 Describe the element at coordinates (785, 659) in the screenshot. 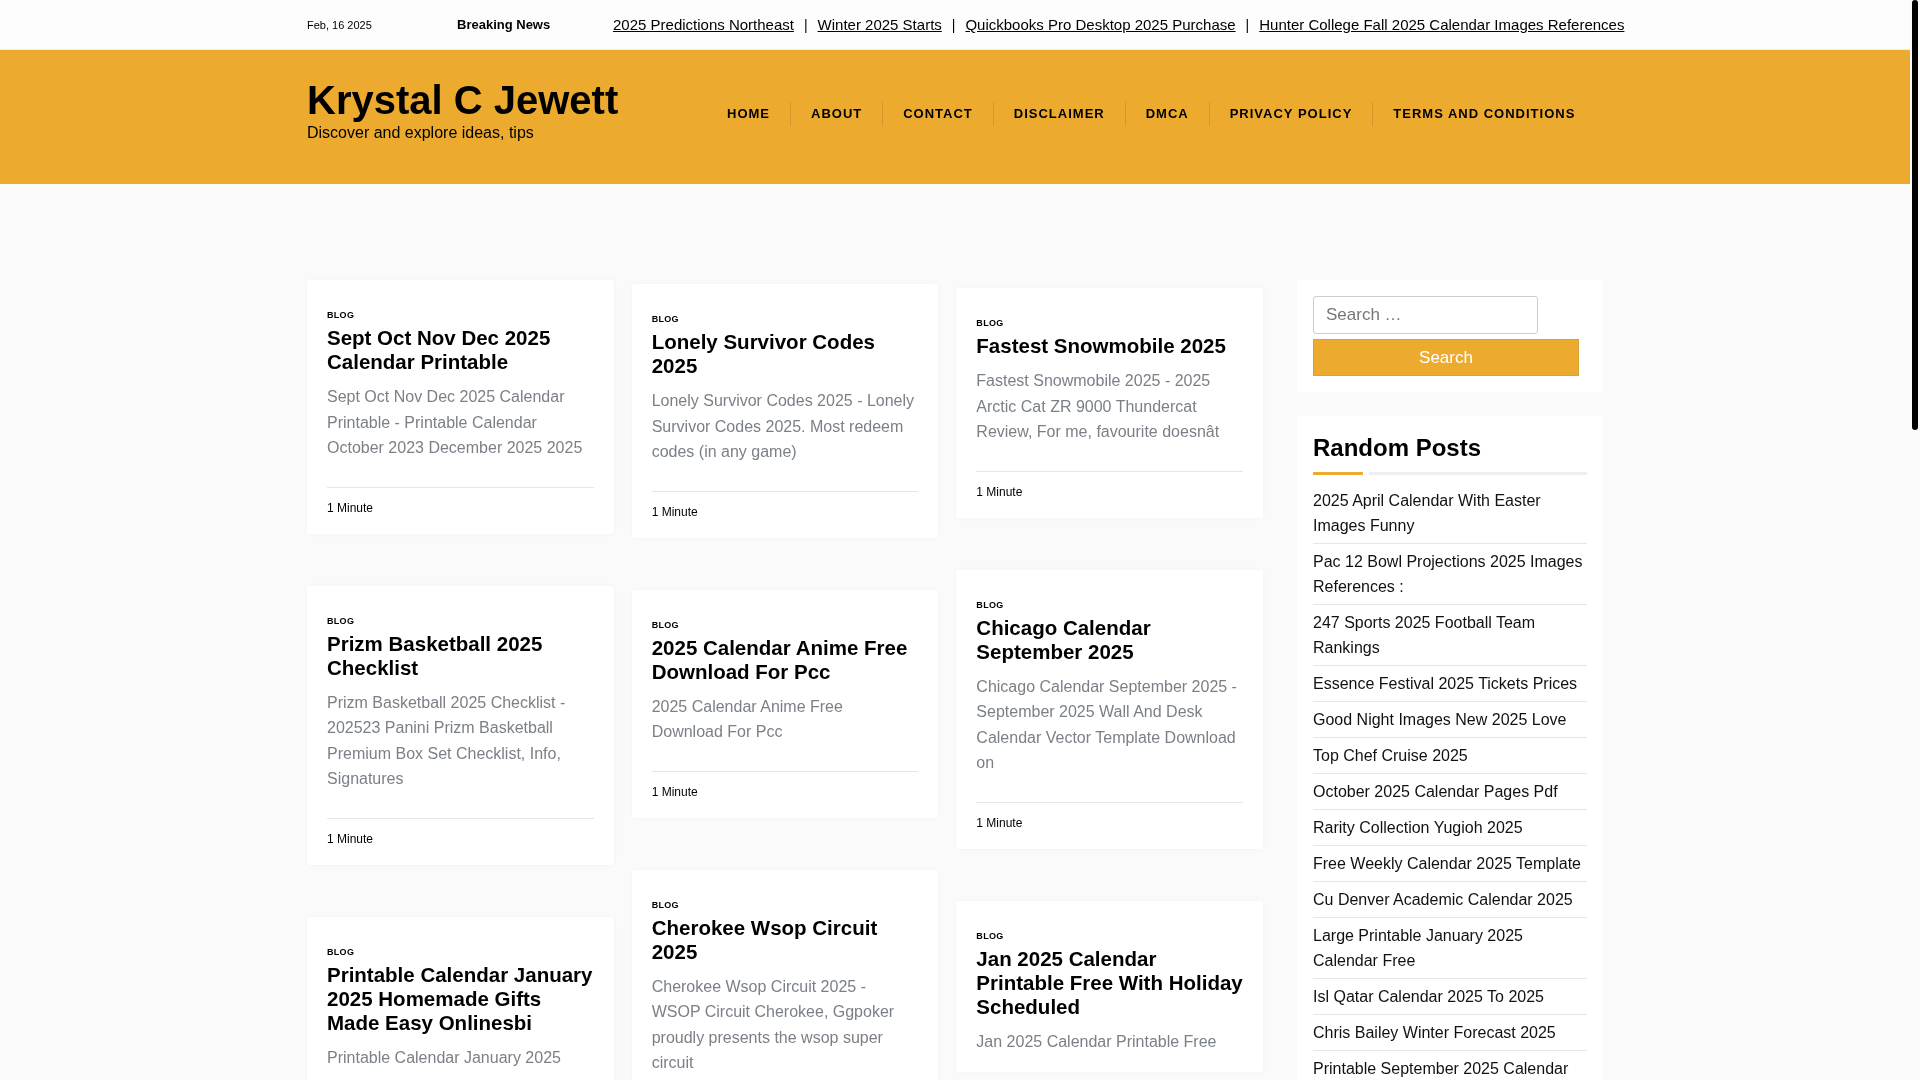

I see `post-title: 2025 Calendar Anime Free Download For Pcc` at that location.